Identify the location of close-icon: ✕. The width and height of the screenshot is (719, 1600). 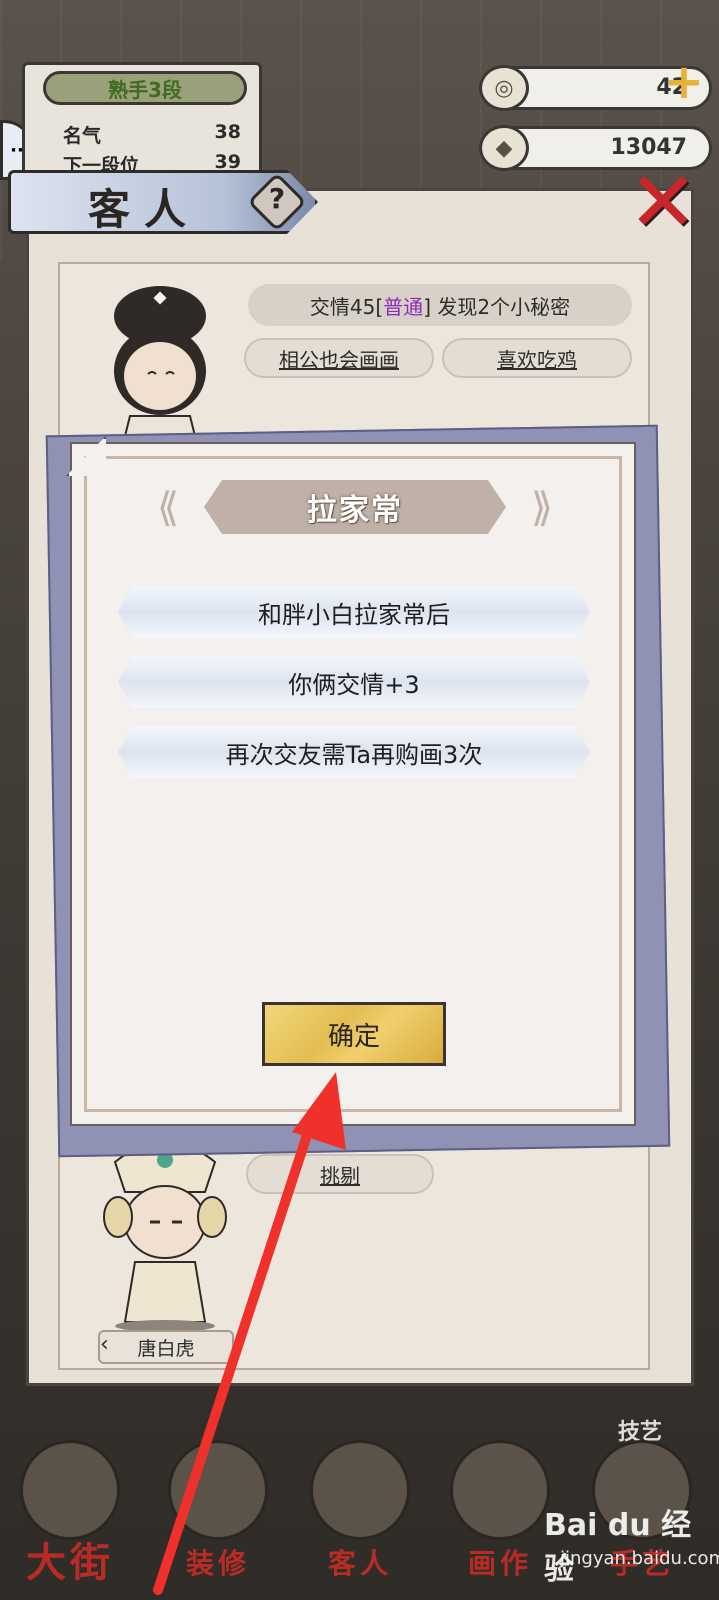
(663, 202).